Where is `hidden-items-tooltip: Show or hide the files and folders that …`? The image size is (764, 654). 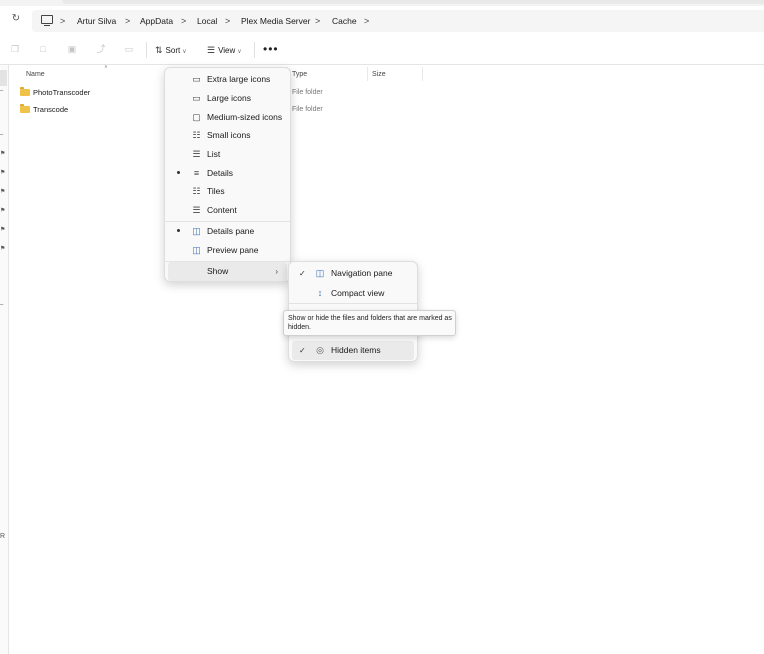 hidden-items-tooltip: Show or hide the files and folders that … is located at coordinates (369, 323).